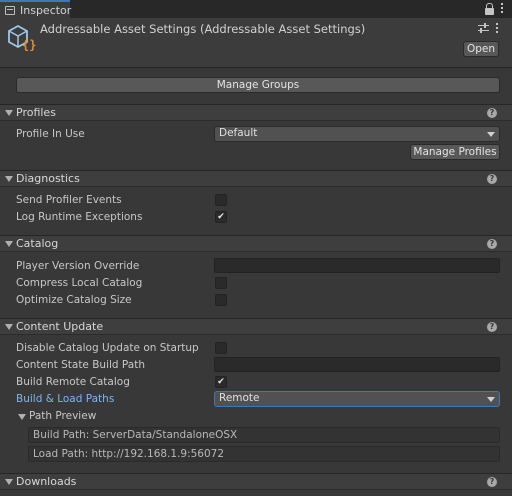 The image size is (512, 496). What do you see at coordinates (256, 178) in the screenshot?
I see `section-diagnostics: Diagnostics ?` at bounding box center [256, 178].